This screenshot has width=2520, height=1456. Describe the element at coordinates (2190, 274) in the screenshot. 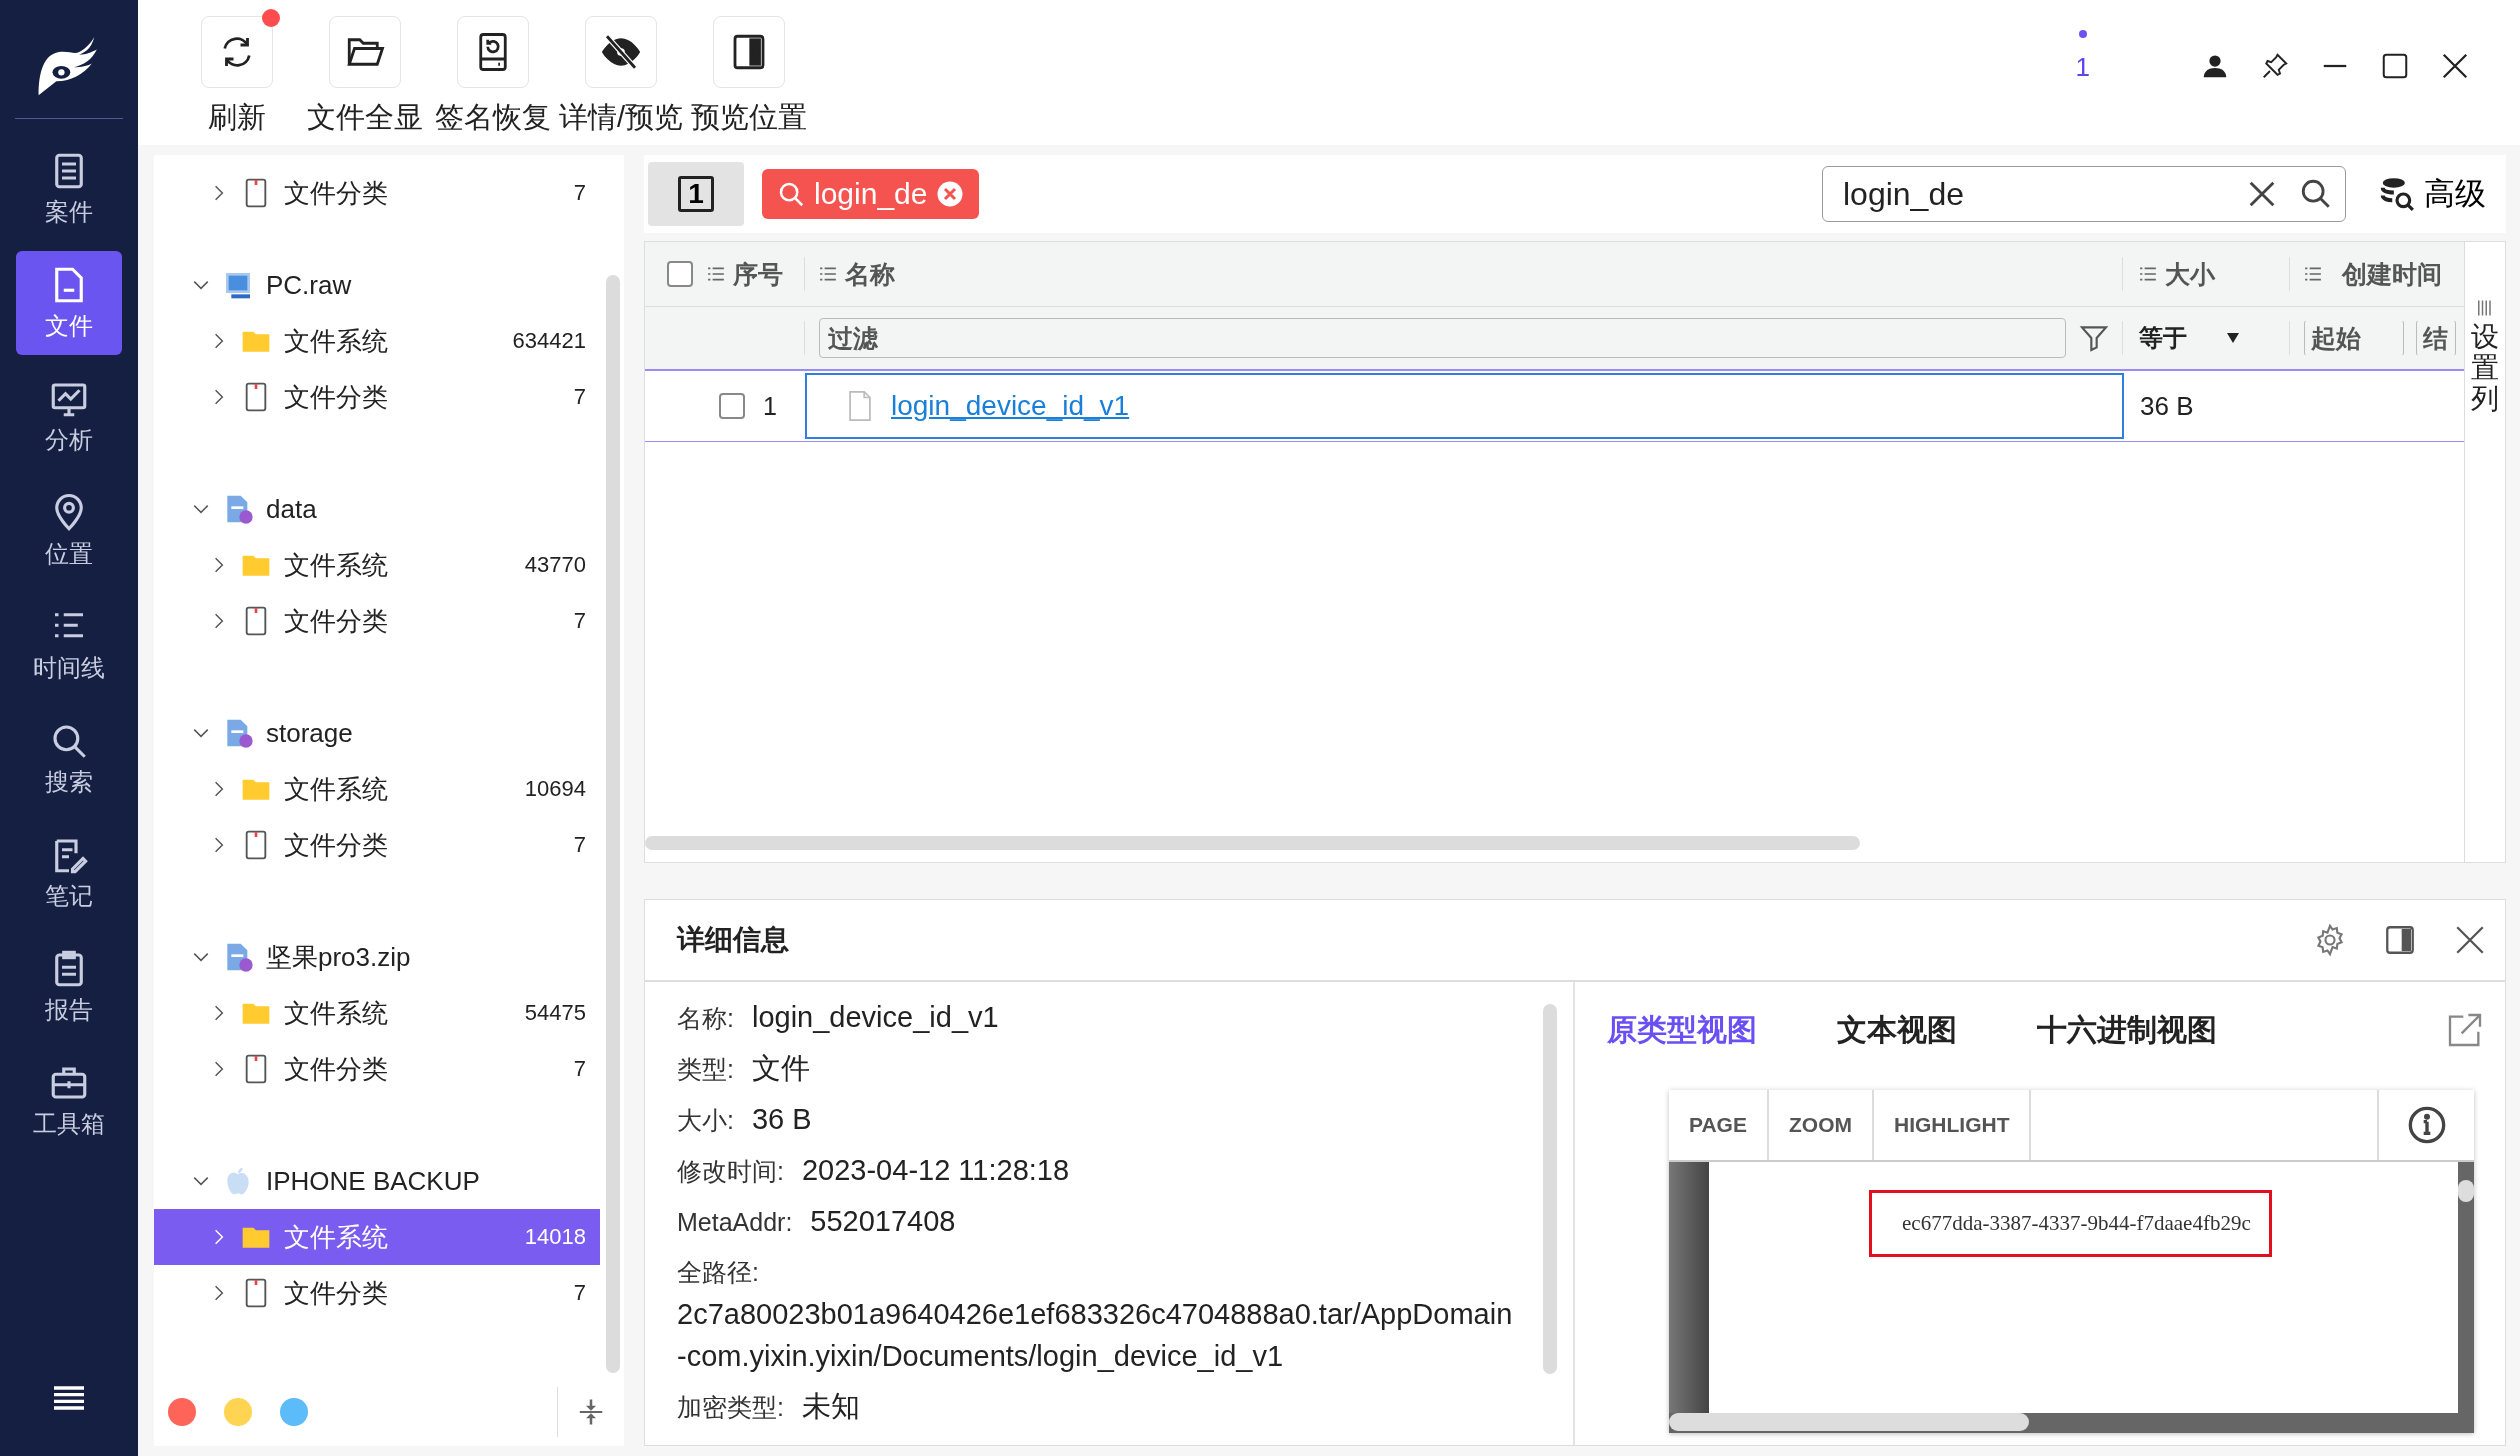

I see `column-header: 大小` at that location.